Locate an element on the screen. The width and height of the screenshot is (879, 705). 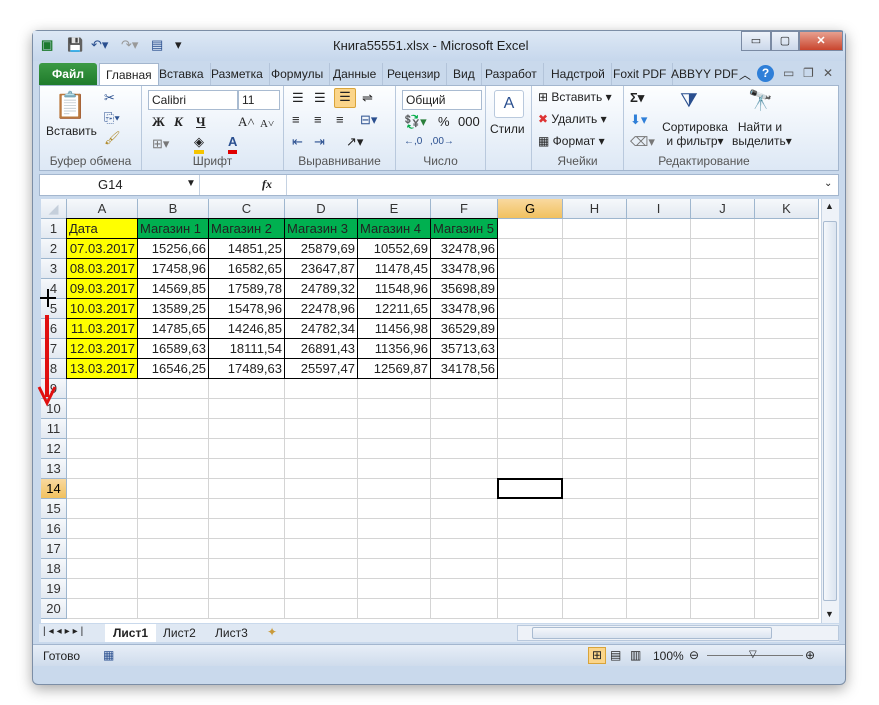
cell-I20 is located at coordinates (659, 609).